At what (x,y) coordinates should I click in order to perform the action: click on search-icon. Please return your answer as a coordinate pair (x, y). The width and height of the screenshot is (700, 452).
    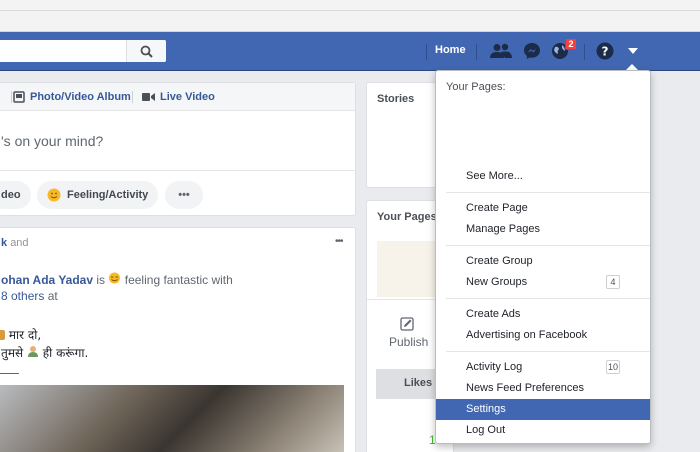
    Looking at the image, I should click on (146, 51).